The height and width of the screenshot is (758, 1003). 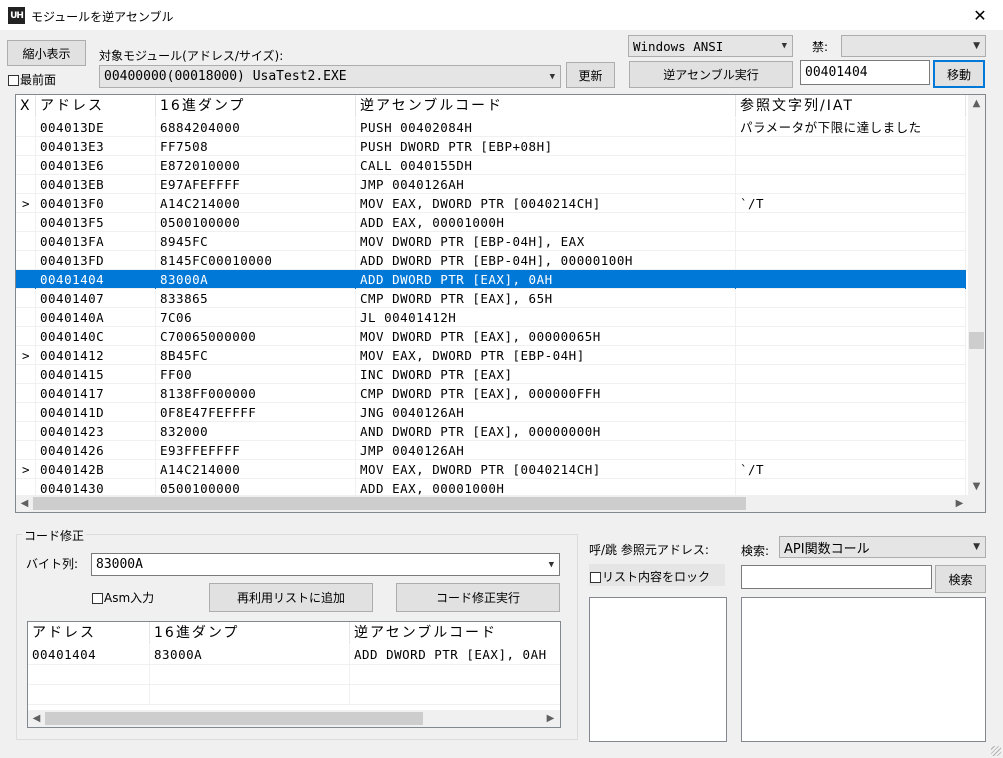 I want to click on table-row: 00401426 E93FFEFFFF JMP 0040126AH, so click(x=491, y=450).